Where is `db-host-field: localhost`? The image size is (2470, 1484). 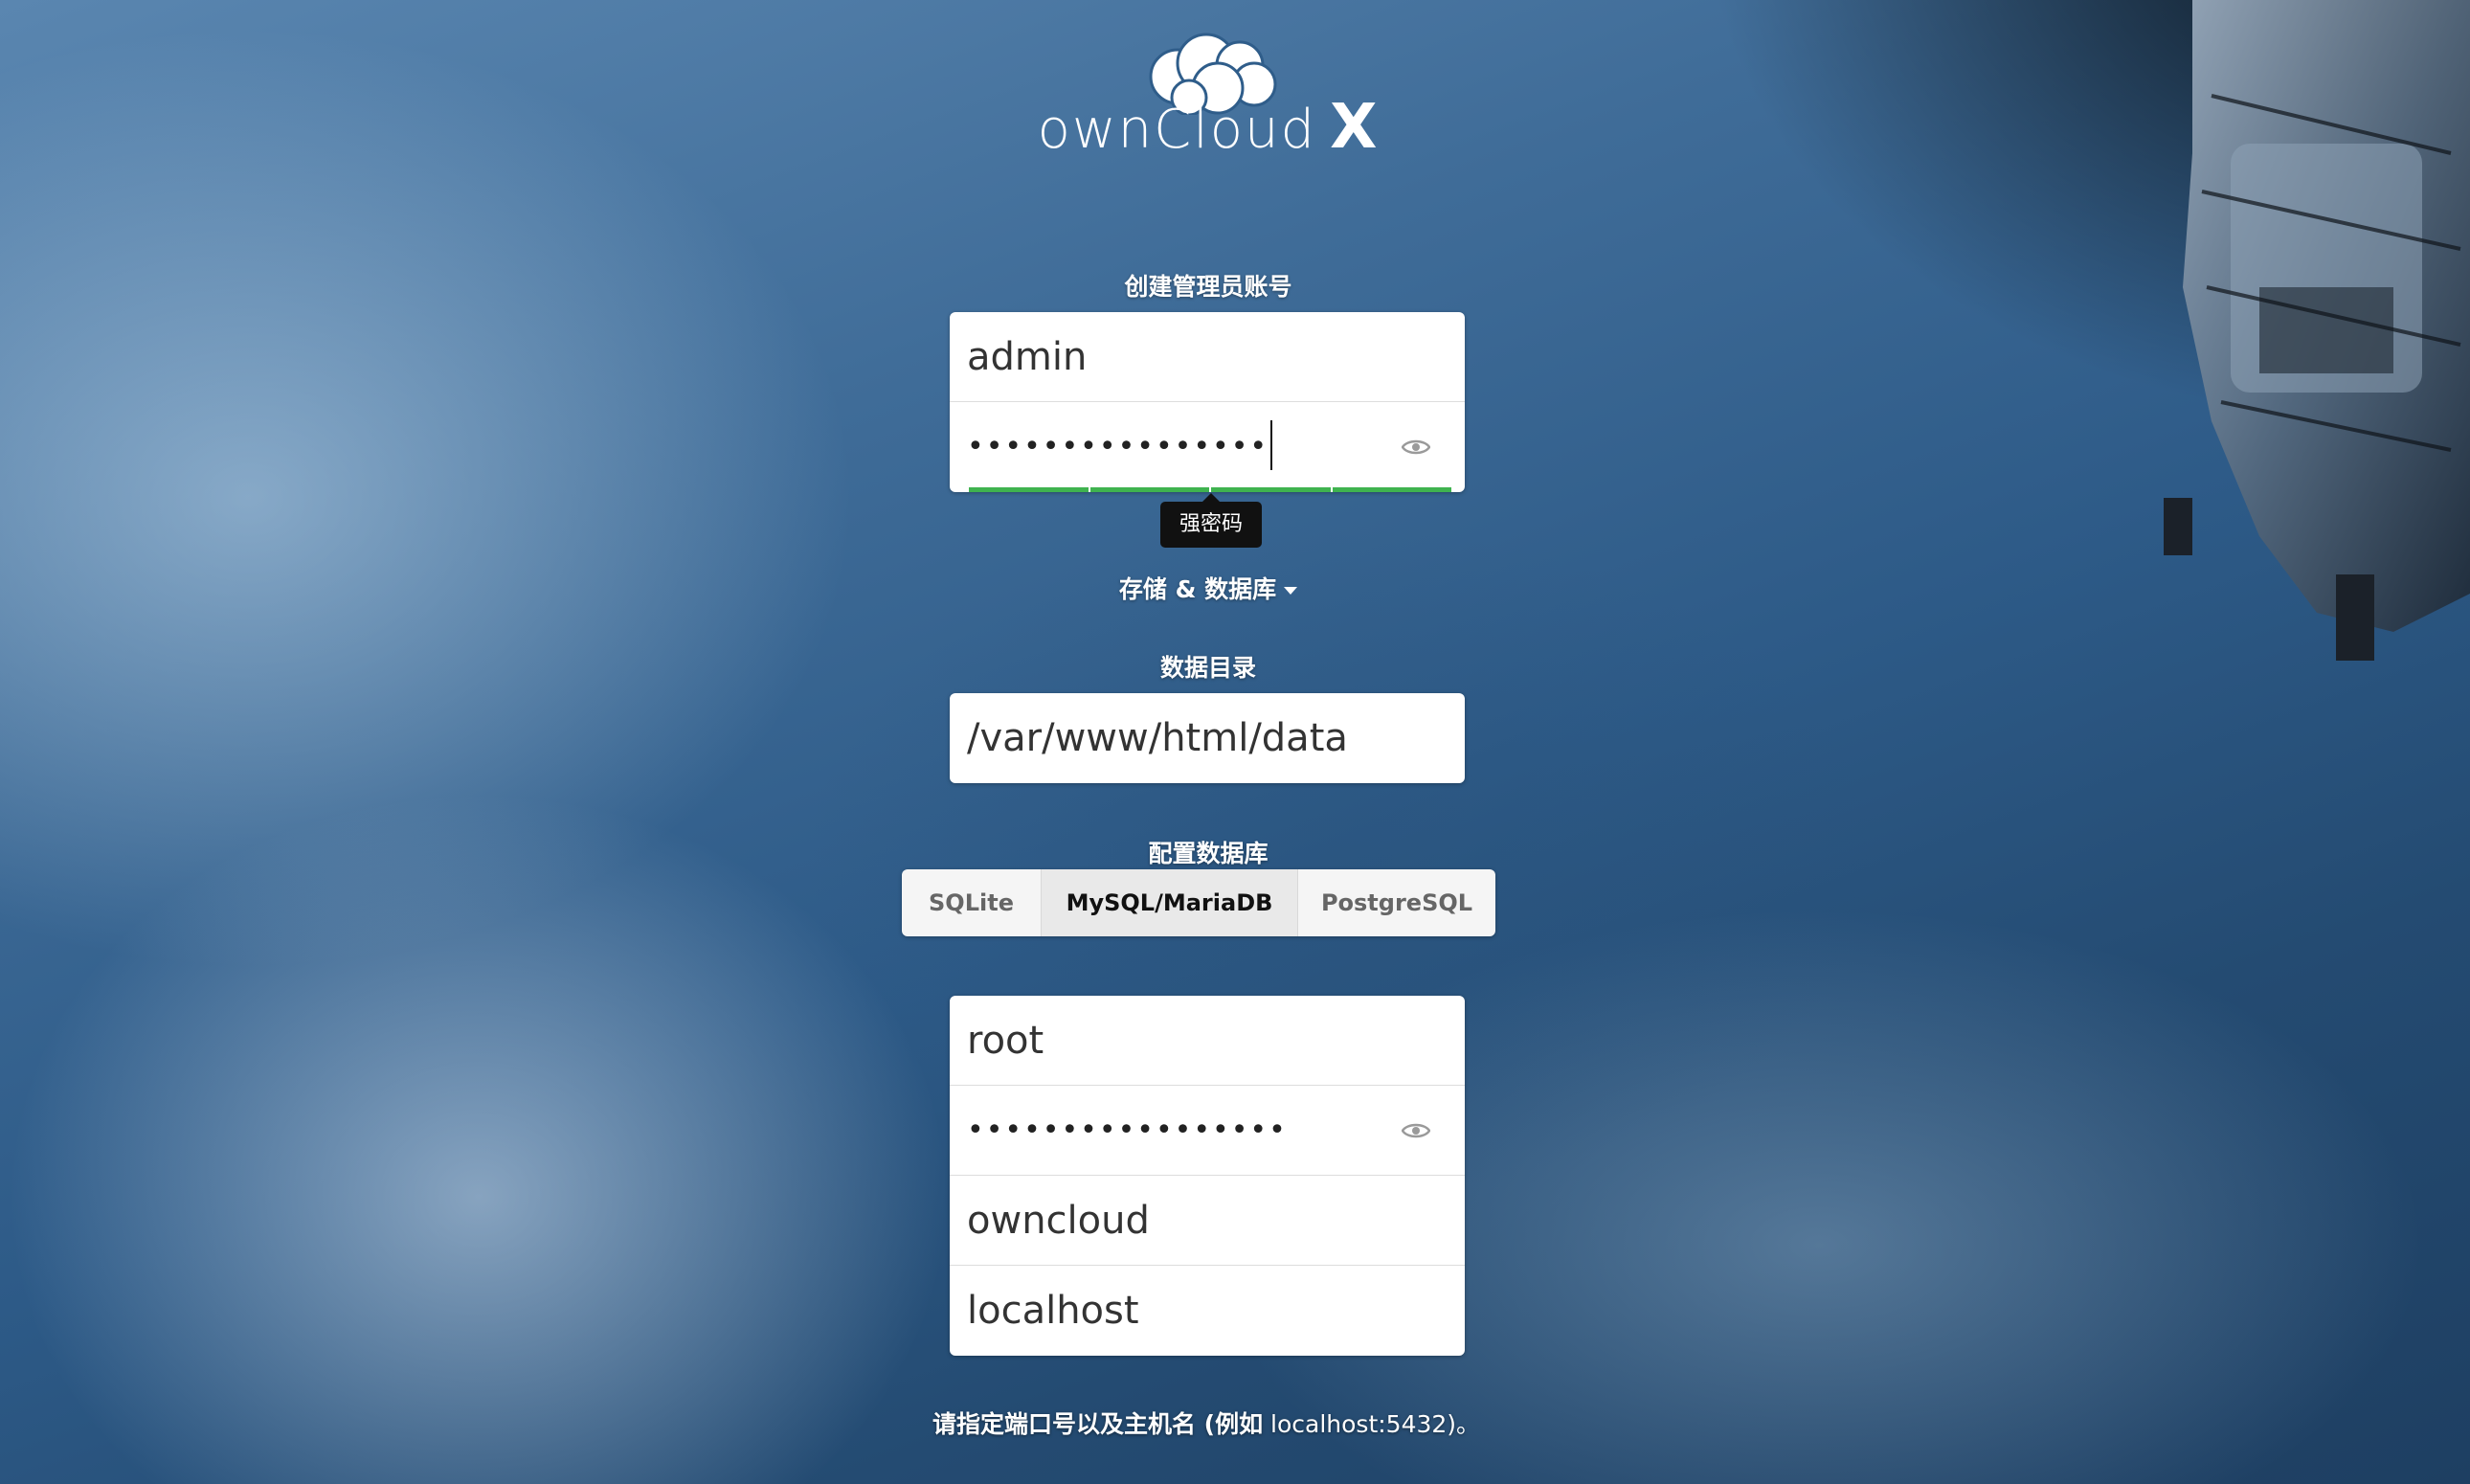
db-host-field: localhost is located at coordinates (1208, 1311).